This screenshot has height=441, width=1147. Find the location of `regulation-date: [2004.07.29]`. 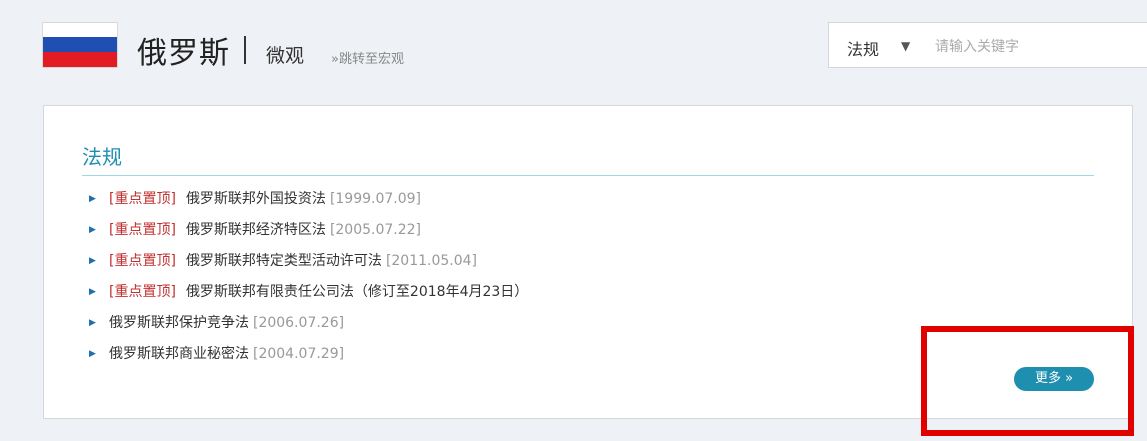

regulation-date: [2004.07.29] is located at coordinates (299, 354).